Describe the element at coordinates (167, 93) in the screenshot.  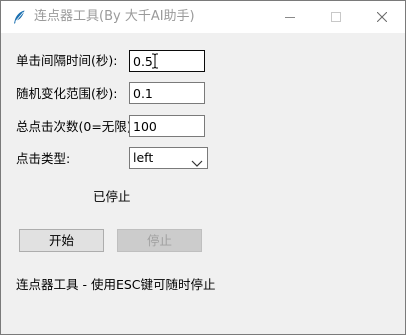
I see `random-range-input` at that location.